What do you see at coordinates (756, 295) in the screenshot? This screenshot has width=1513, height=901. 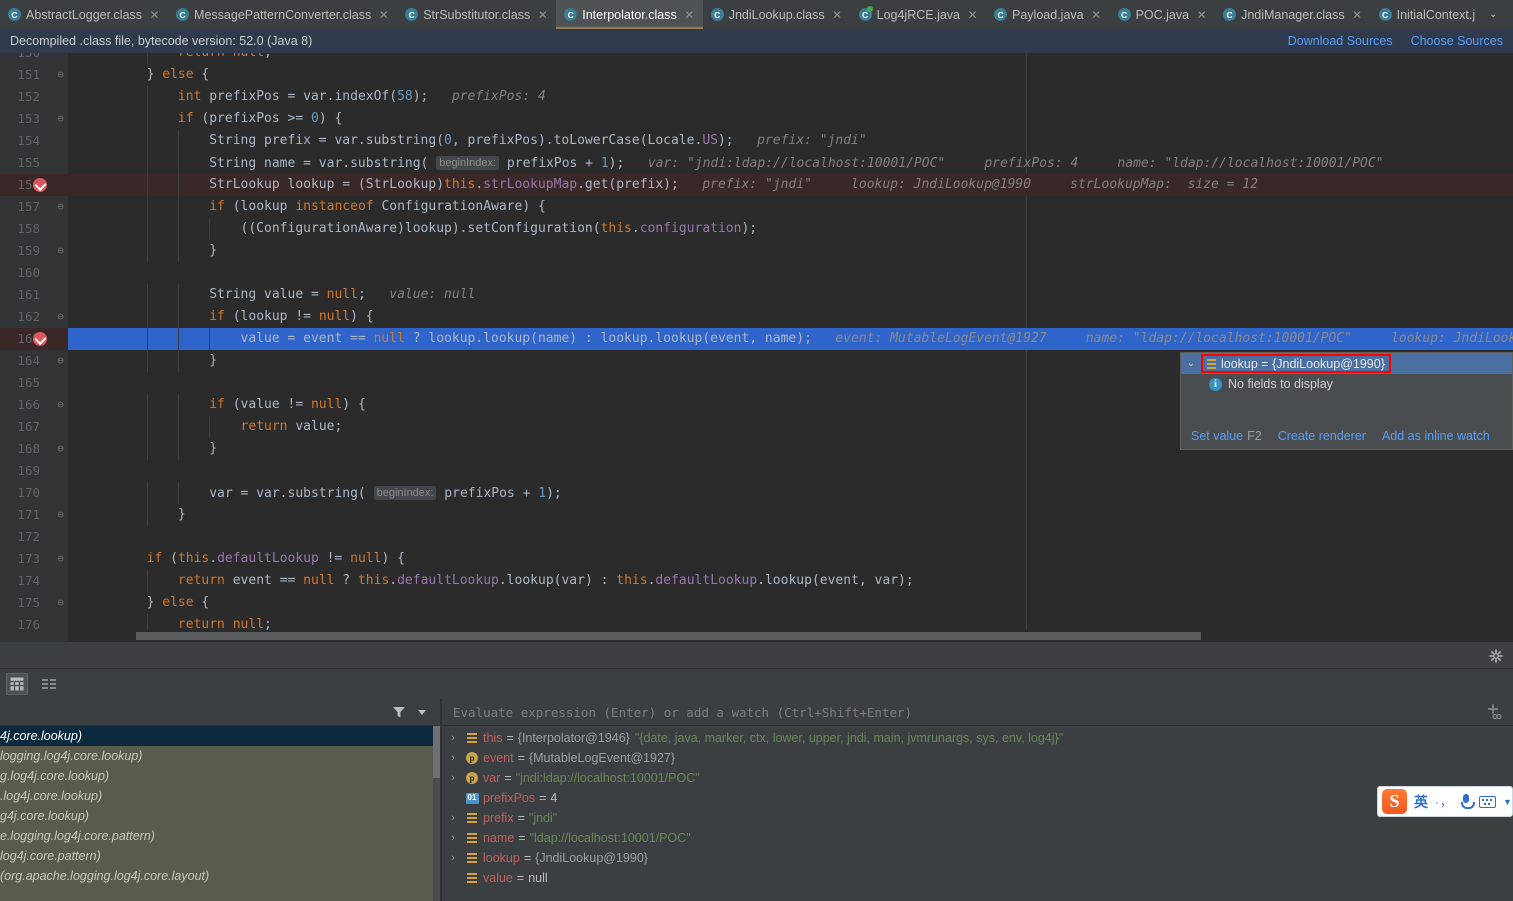 I see `code-line: 161 String value = null; value: null` at bounding box center [756, 295].